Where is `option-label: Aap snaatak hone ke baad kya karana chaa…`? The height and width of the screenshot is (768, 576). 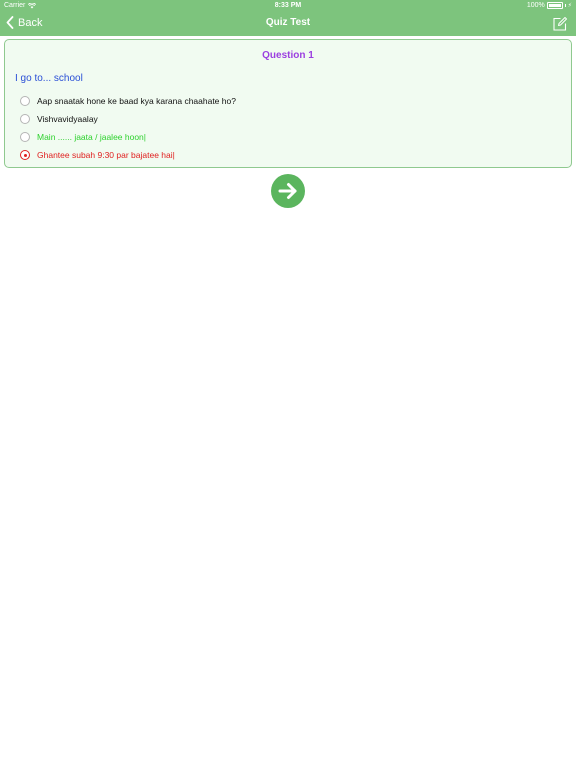 option-label: Aap snaatak hone ke baad kya karana chaa… is located at coordinates (136, 101).